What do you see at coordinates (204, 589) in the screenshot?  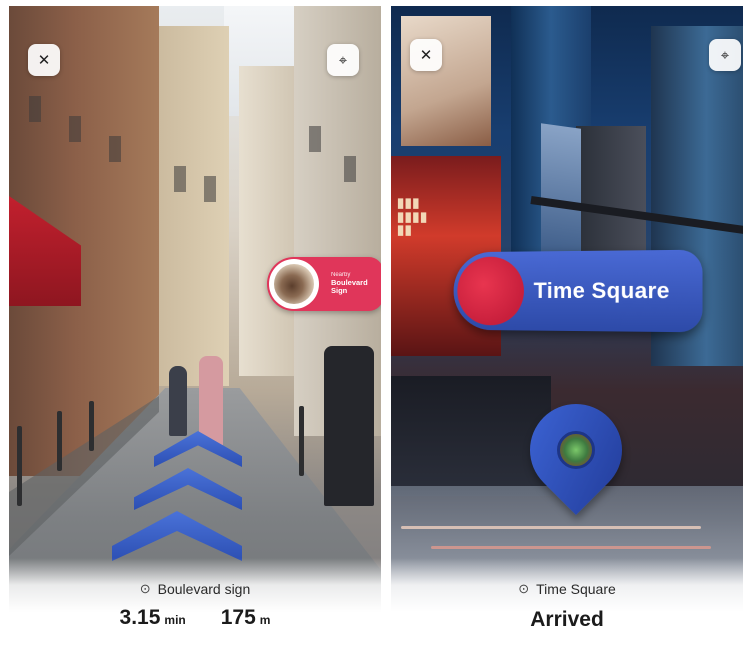 I see `destination-name: Boulevard sign` at bounding box center [204, 589].